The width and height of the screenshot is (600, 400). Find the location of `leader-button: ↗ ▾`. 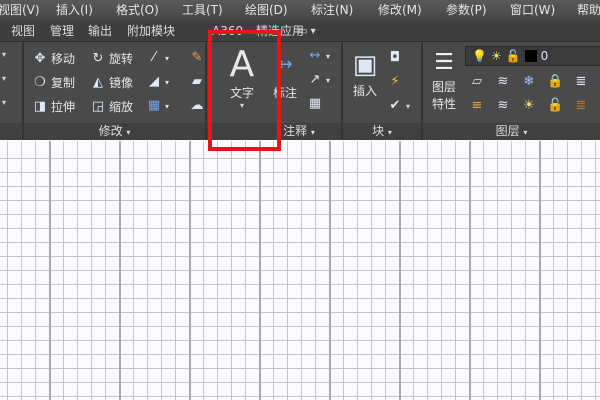

leader-button: ↗ ▾ is located at coordinates (318, 80).